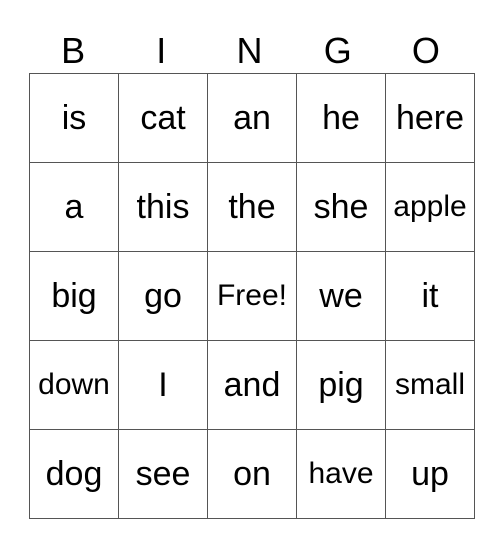  What do you see at coordinates (163, 118) in the screenshot?
I see `bingo-cell: cat` at bounding box center [163, 118].